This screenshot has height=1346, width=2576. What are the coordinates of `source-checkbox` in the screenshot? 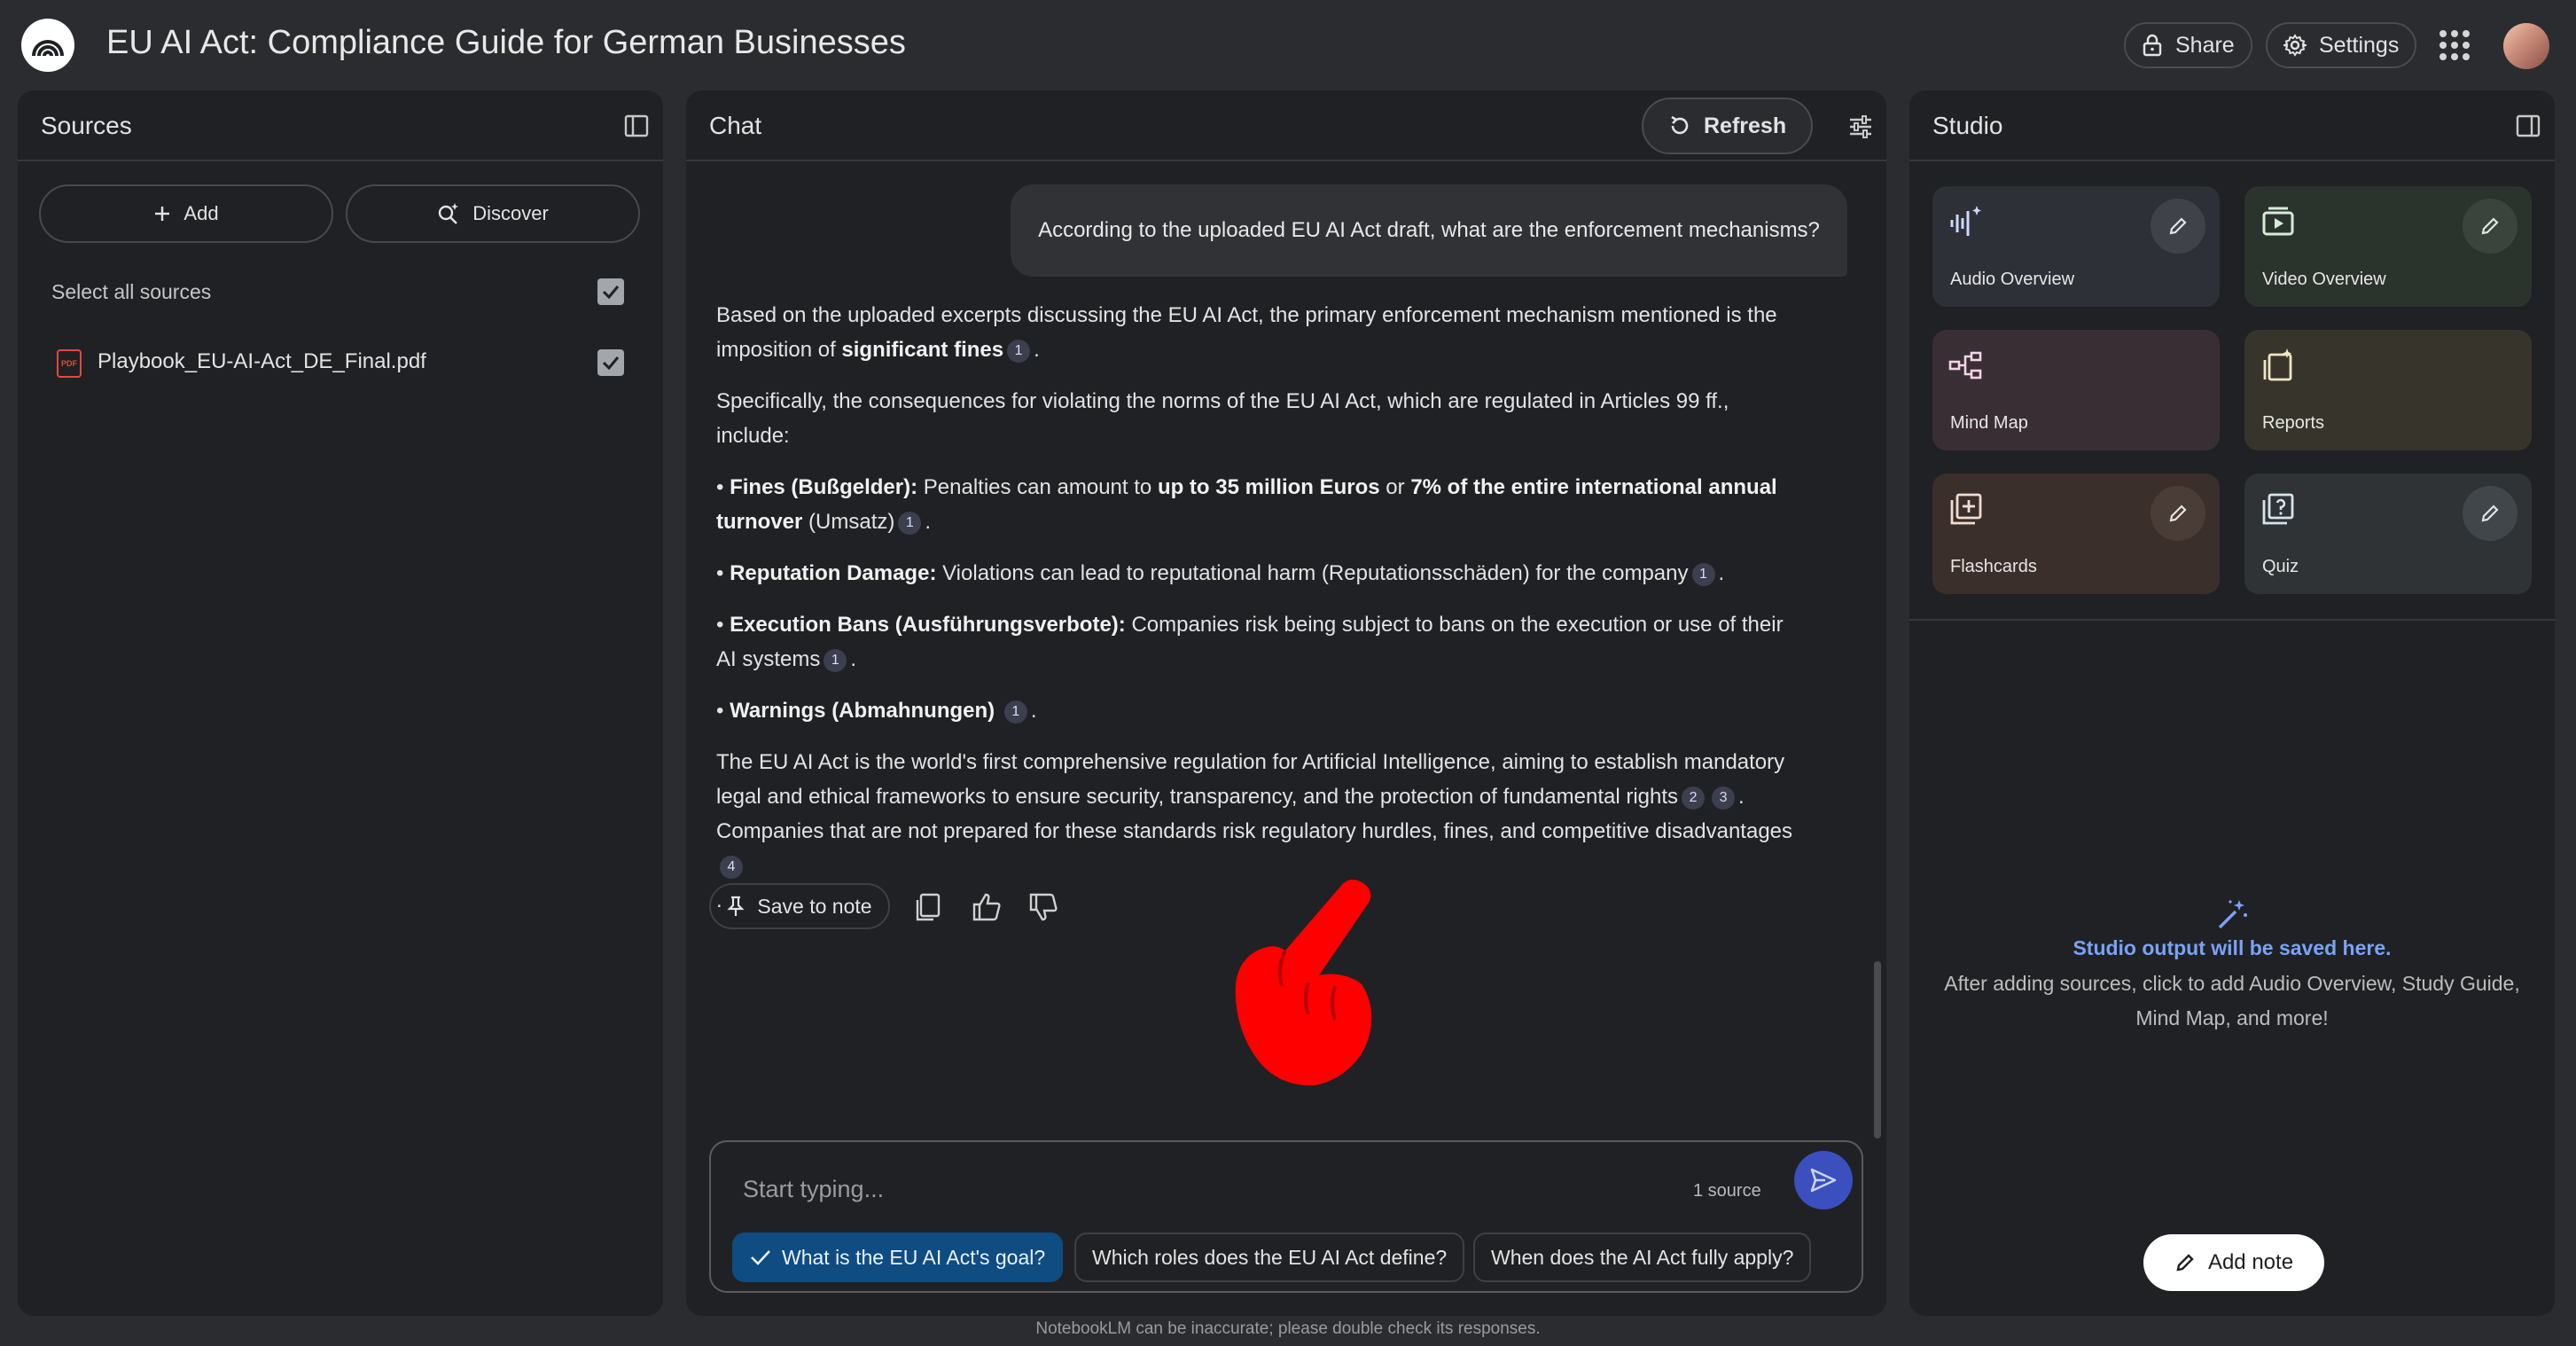 It's located at (610, 362).